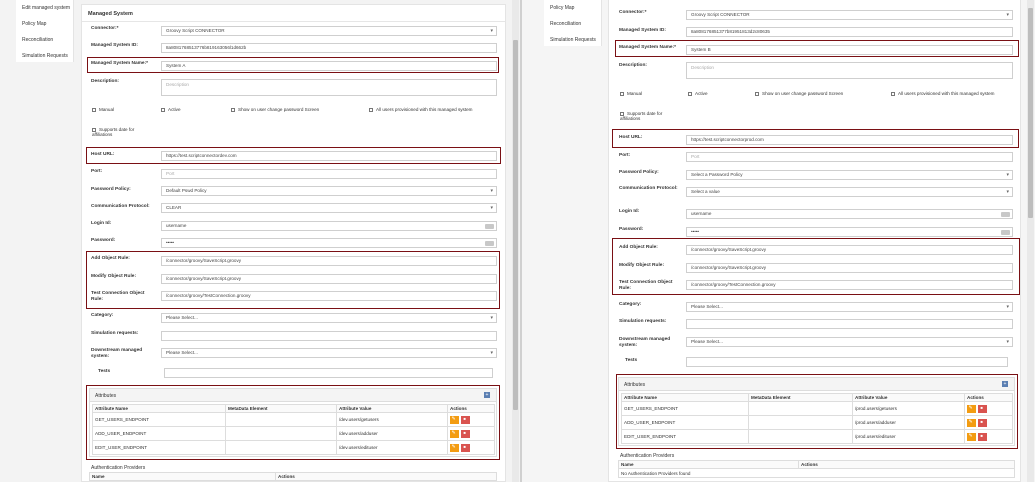 The width and height of the screenshot is (1035, 482). I want to click on table-row: ADD_USER_ENDPOINT /prod.users/adduser, so click(817, 422).